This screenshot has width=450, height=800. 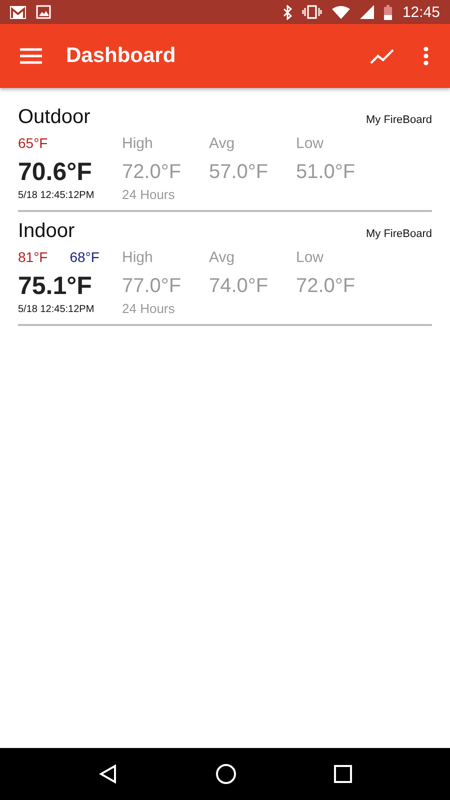 I want to click on signal-icon, so click(x=367, y=12).